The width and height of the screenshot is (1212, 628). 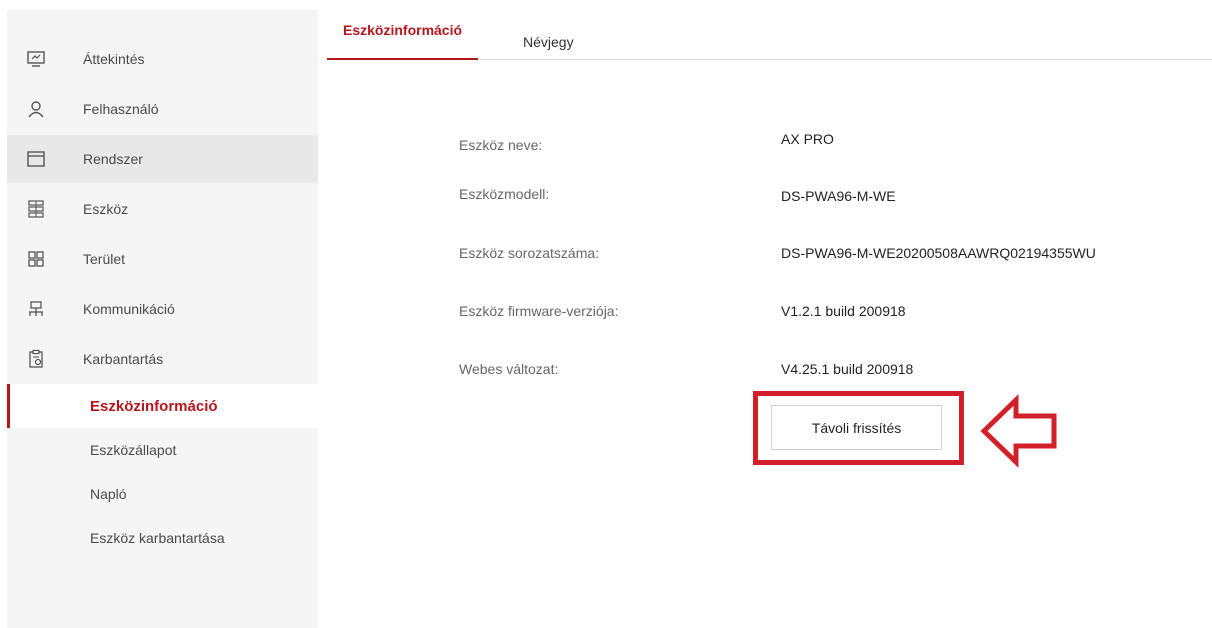 What do you see at coordinates (36, 359) in the screenshot?
I see `maintenance-clipboard-icon` at bounding box center [36, 359].